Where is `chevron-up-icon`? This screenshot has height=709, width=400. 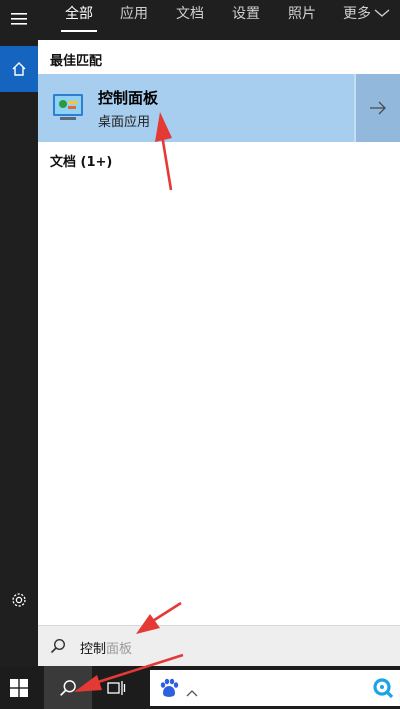 chevron-up-icon is located at coordinates (192, 691).